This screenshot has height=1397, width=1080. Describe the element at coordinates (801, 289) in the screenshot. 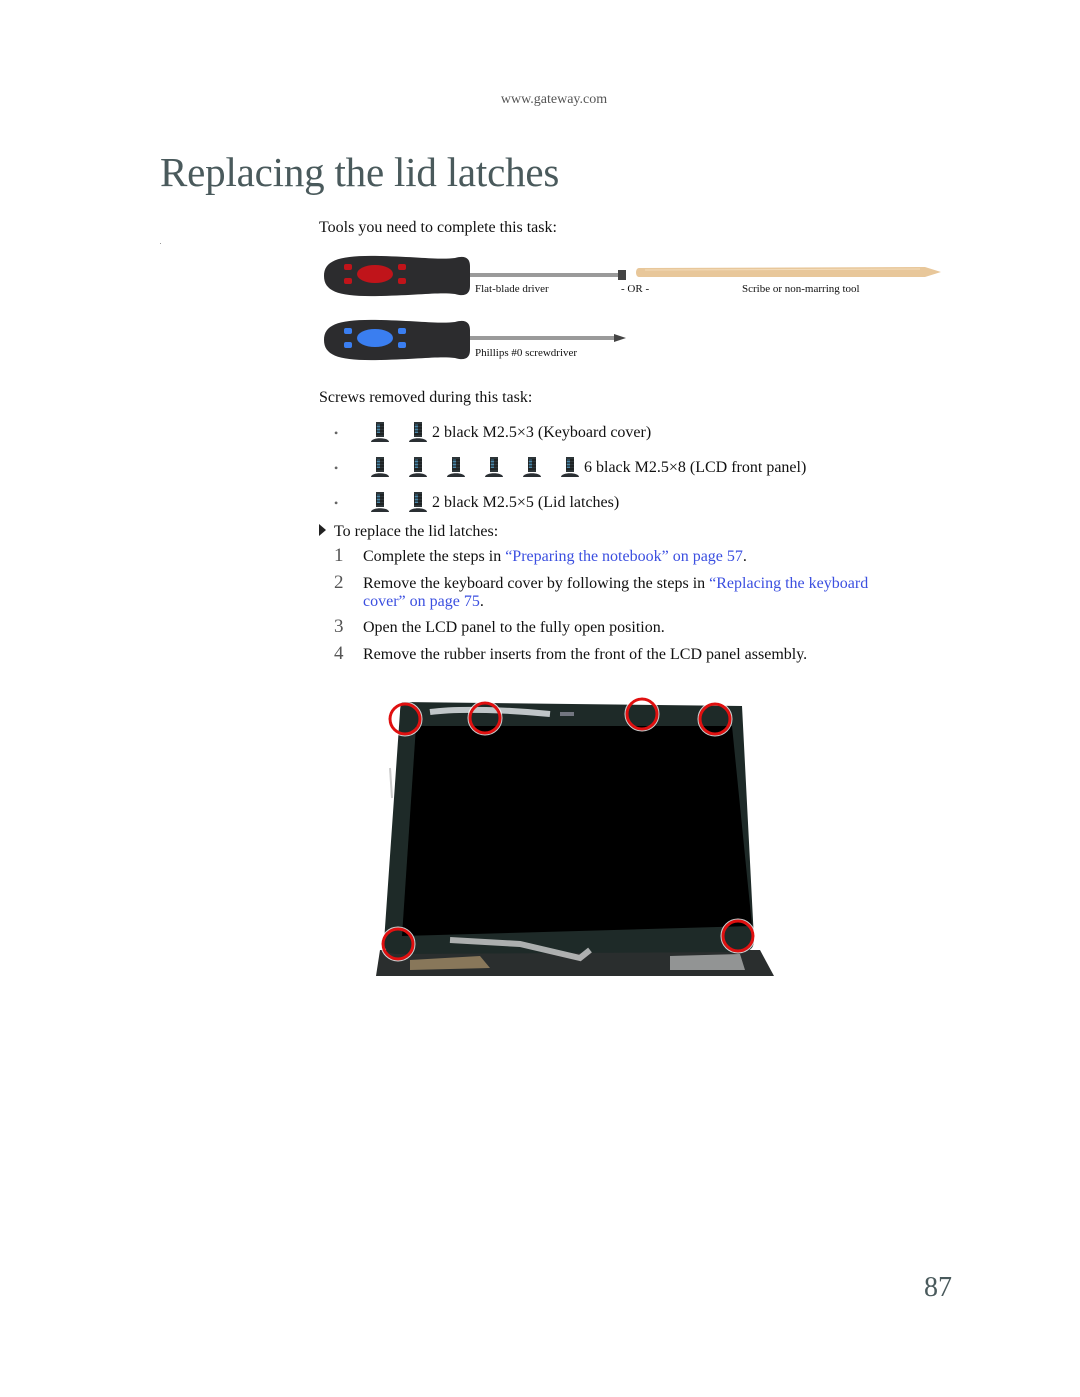

I see `scribe-tool-label: Scribe or non-marring tool` at that location.